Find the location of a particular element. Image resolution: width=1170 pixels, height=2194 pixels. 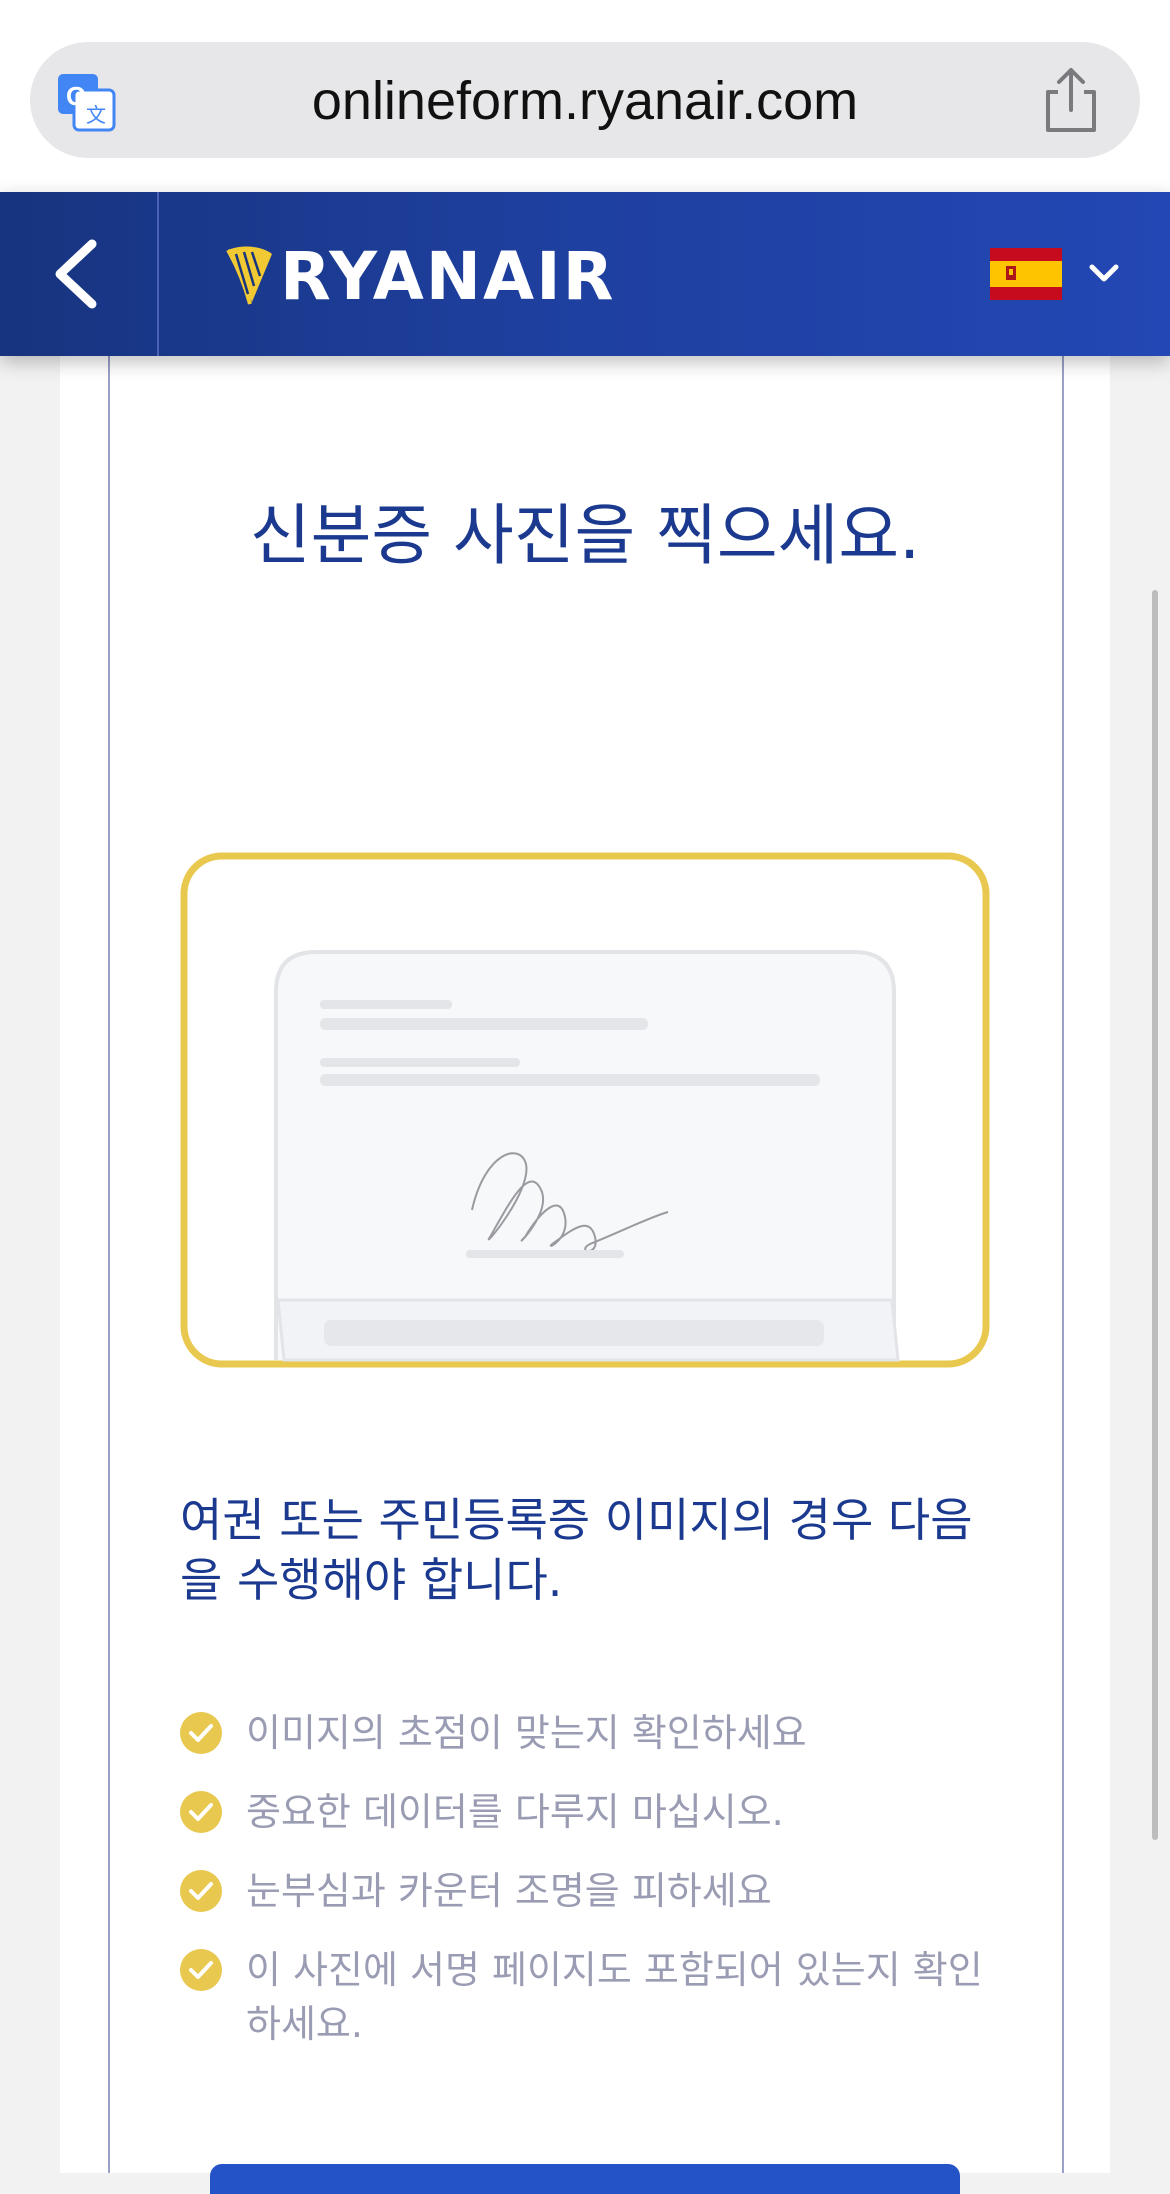

chevron-left-icon is located at coordinates (76, 274).